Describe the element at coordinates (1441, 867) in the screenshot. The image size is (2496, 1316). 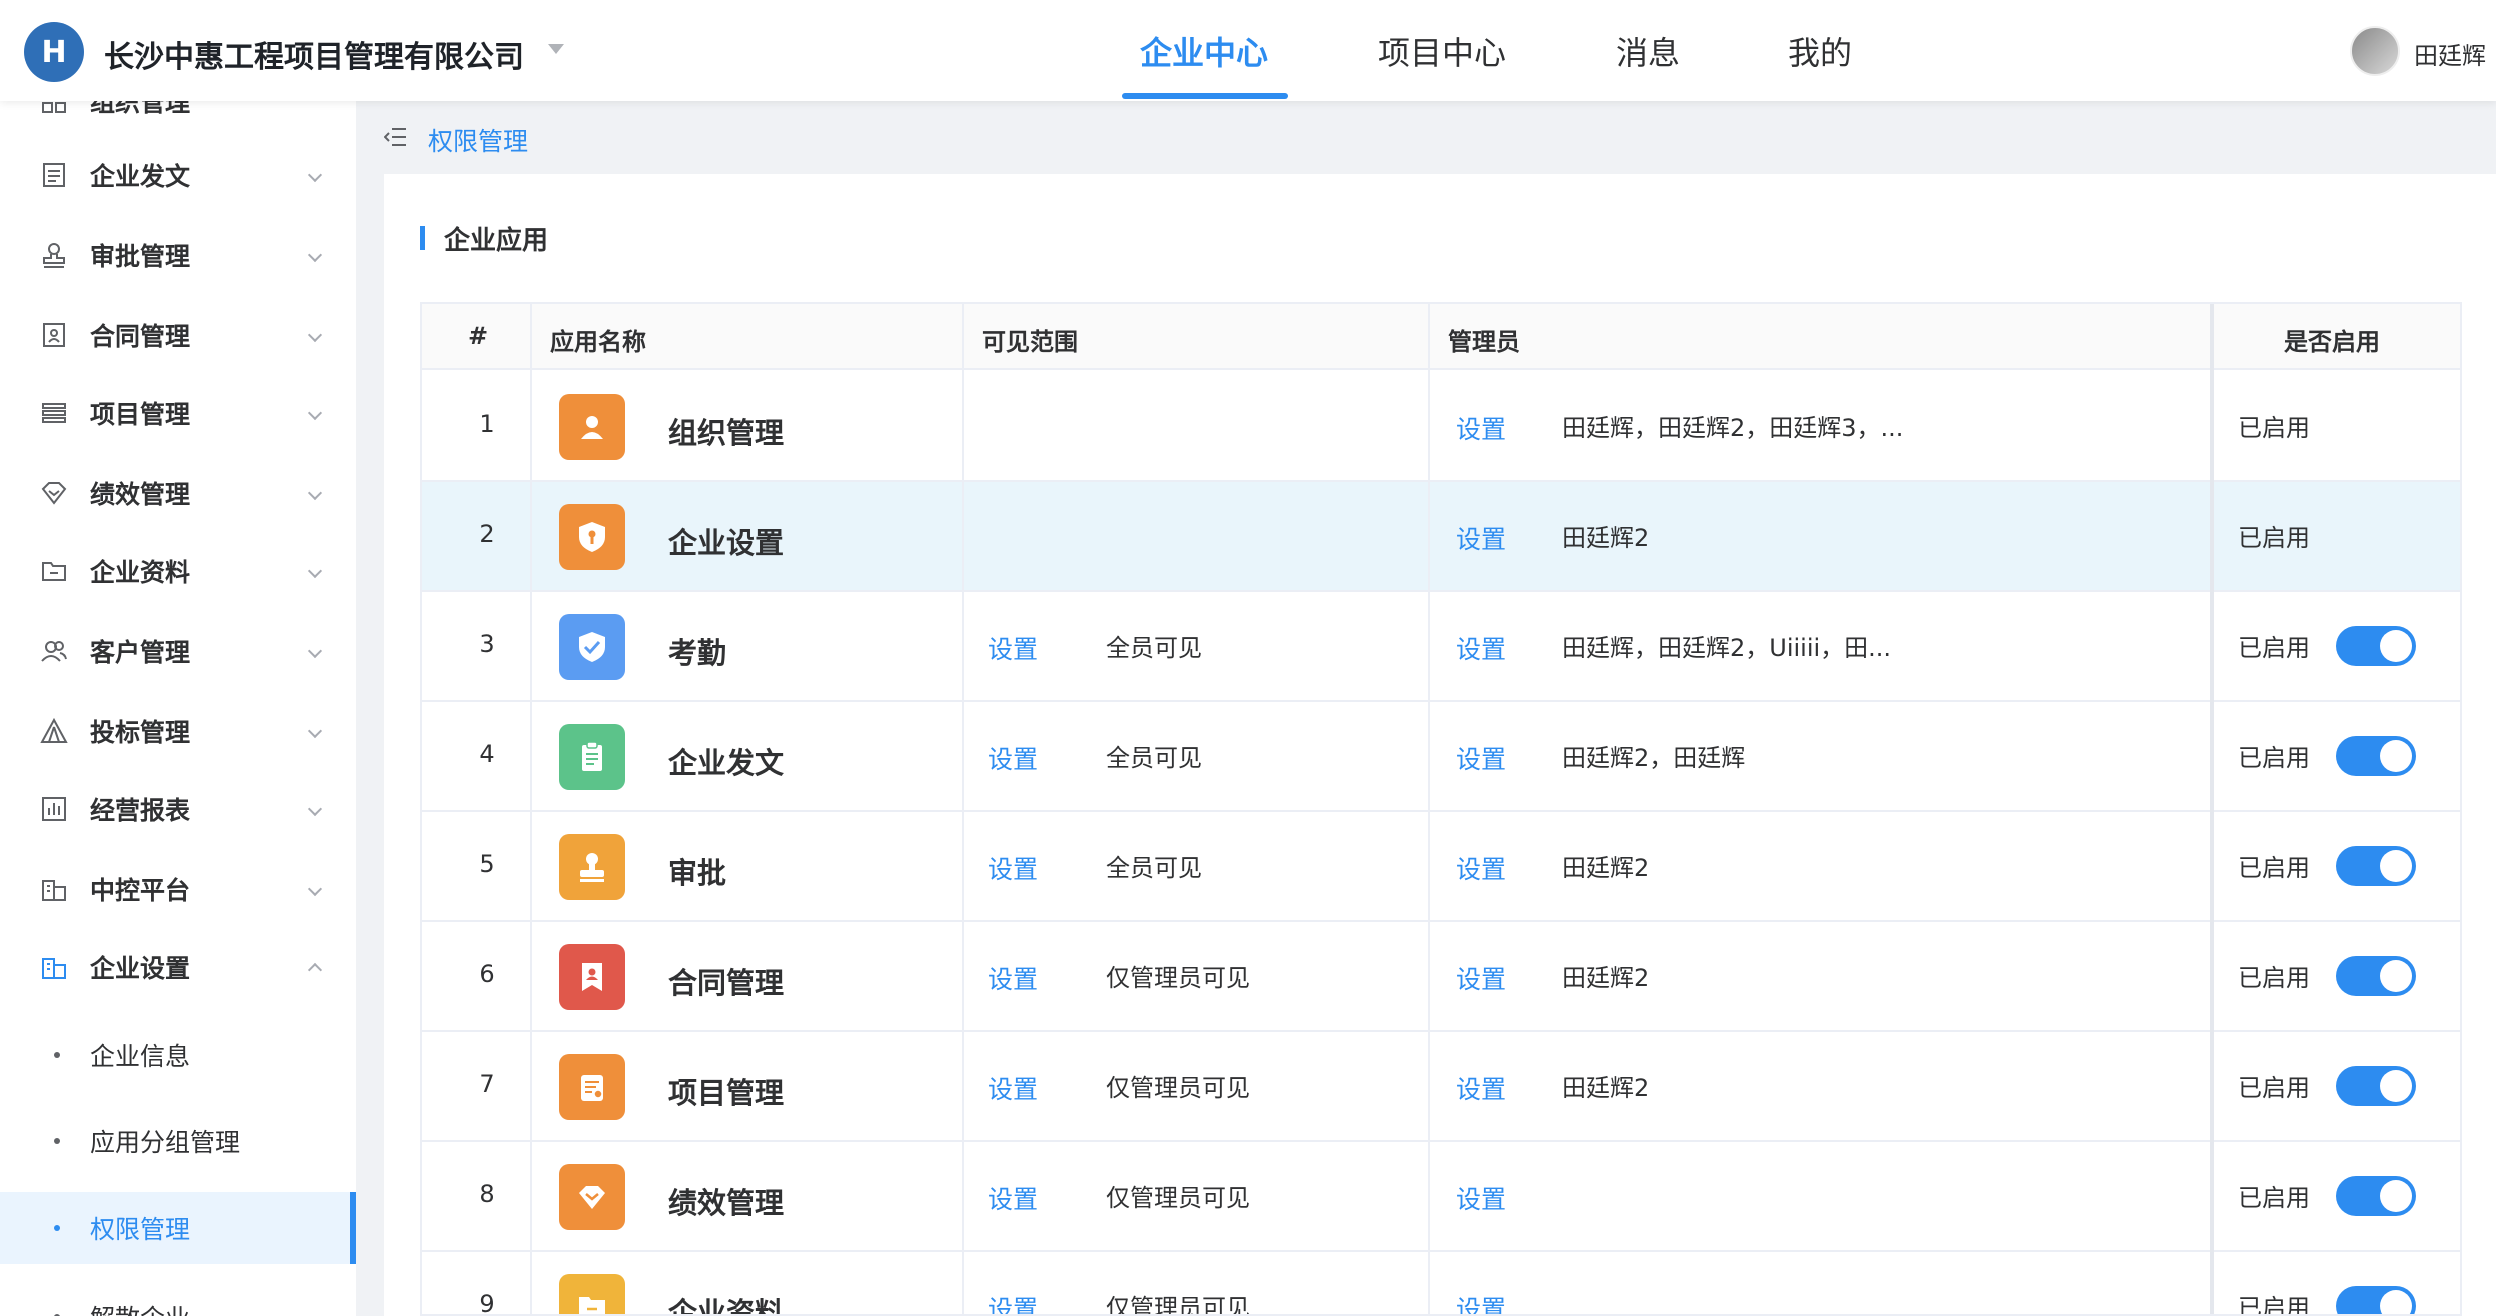
I see `table-row: 5 审批 设置 全员可见 设置 田廷辉2 已启用` at that location.